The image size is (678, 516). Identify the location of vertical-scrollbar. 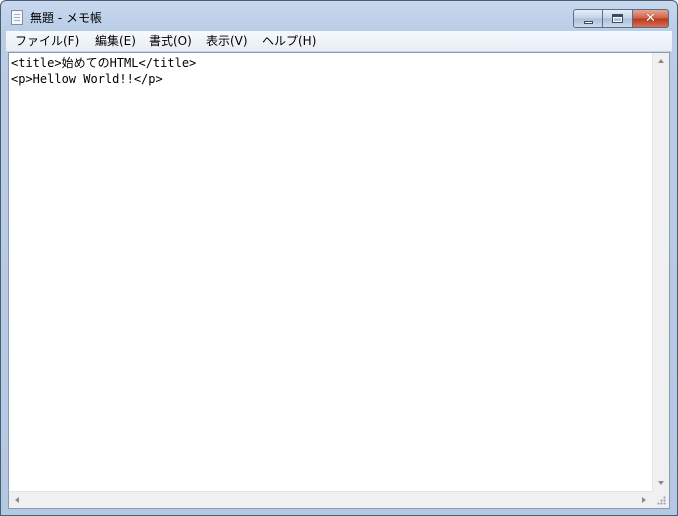
(660, 272).